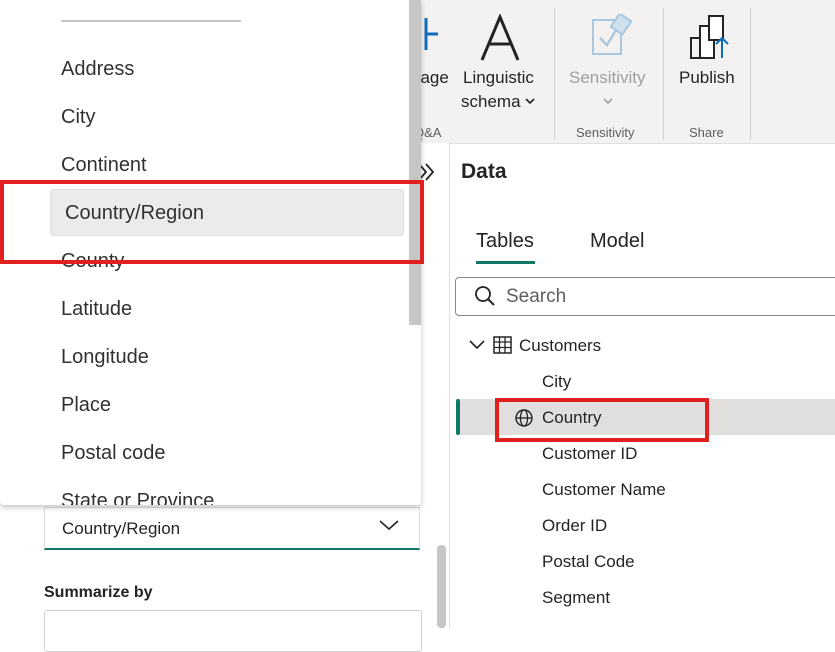 The image size is (835, 652). I want to click on table-icon, so click(502, 345).